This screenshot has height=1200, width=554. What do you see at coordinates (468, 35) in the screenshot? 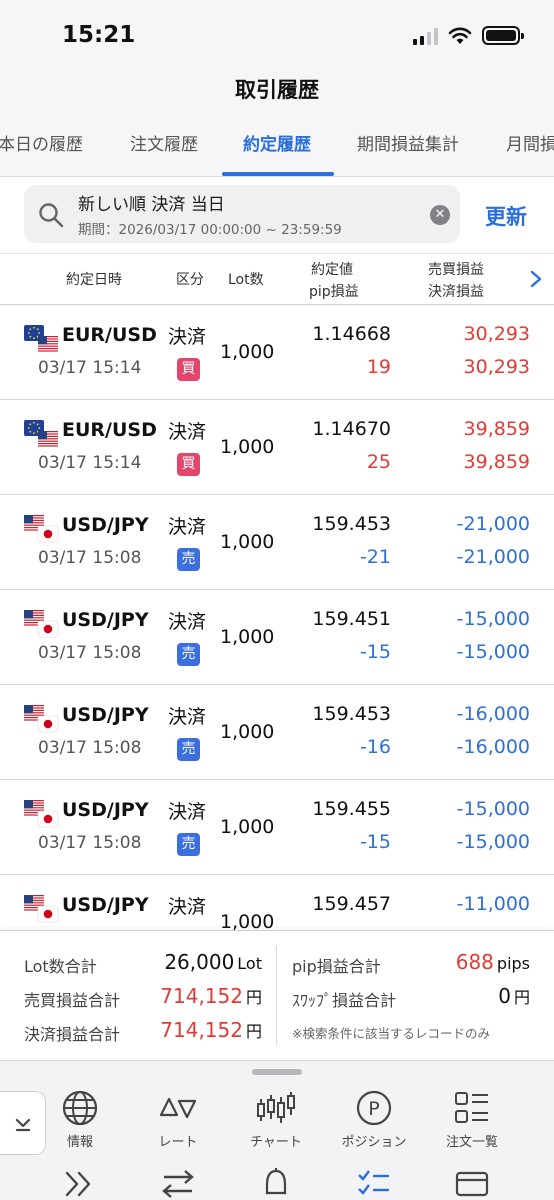
I see `status-icons` at bounding box center [468, 35].